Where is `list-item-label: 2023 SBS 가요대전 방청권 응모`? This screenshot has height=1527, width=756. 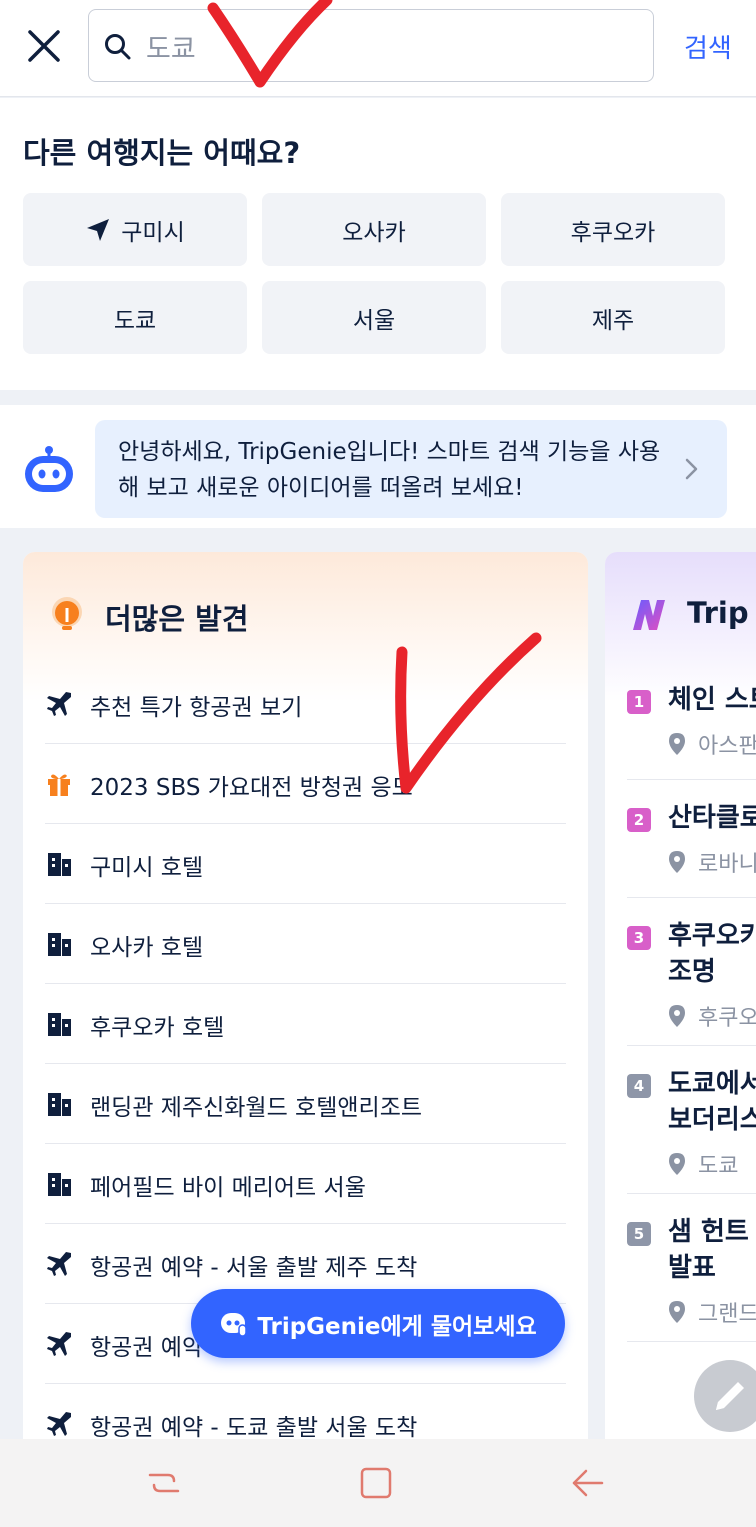
list-item-label: 2023 SBS 가요대전 방청권 응모 is located at coordinates (251, 788).